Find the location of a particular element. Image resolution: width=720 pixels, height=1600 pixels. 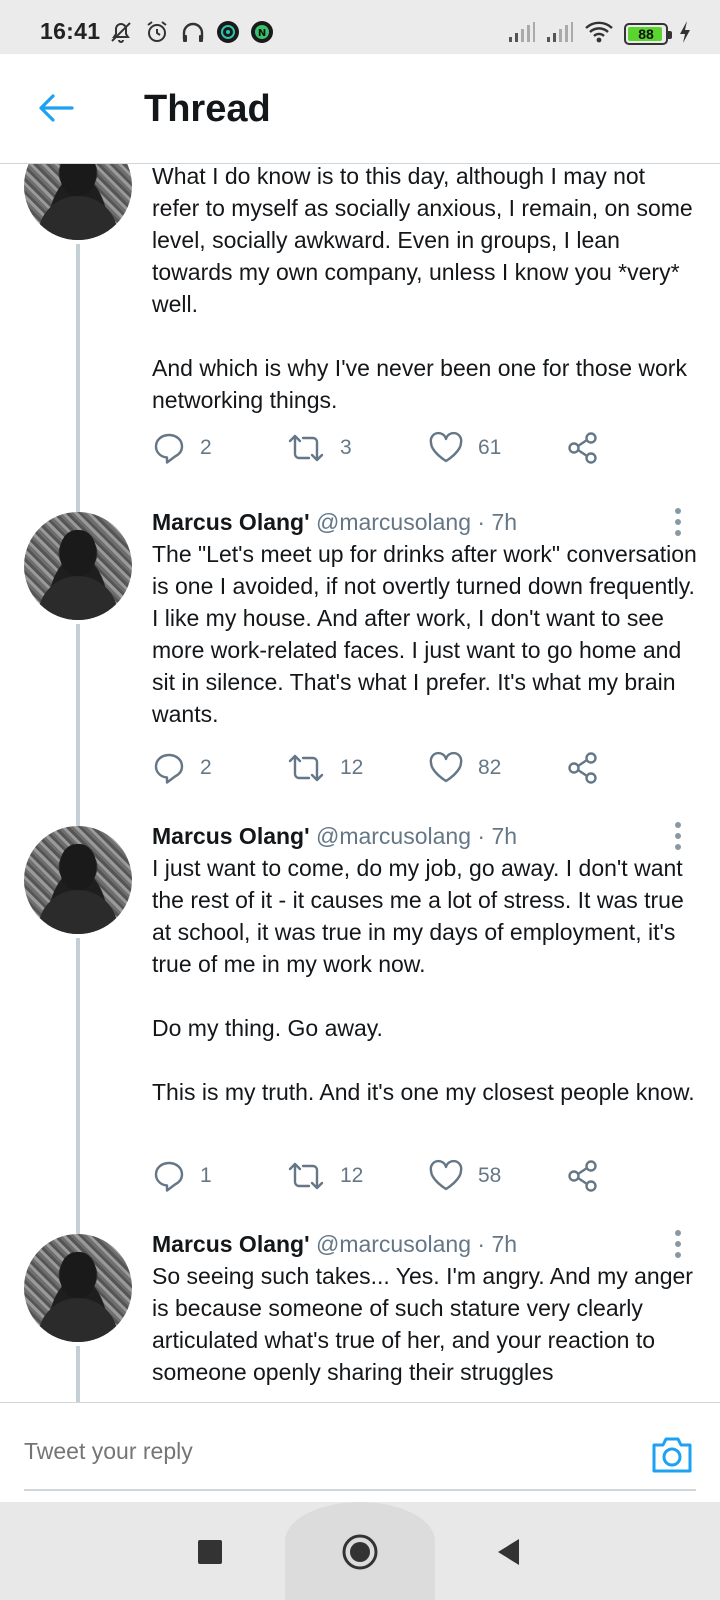

retweet-button: 3 is located at coordinates (319, 448).